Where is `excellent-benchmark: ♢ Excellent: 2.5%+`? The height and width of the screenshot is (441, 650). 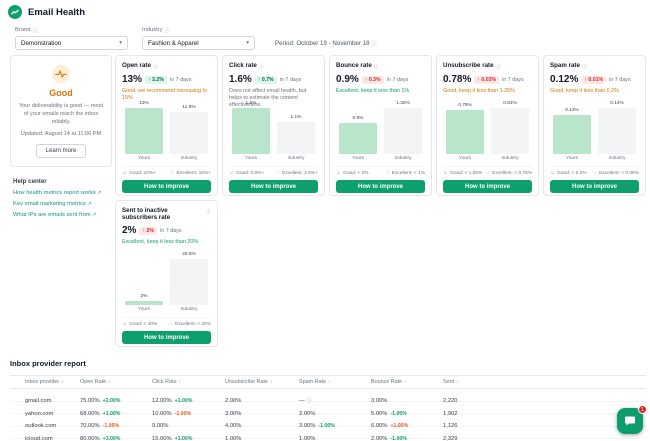
excellent-benchmark: ♢ Excellent: 2.5%+ is located at coordinates (296, 173).